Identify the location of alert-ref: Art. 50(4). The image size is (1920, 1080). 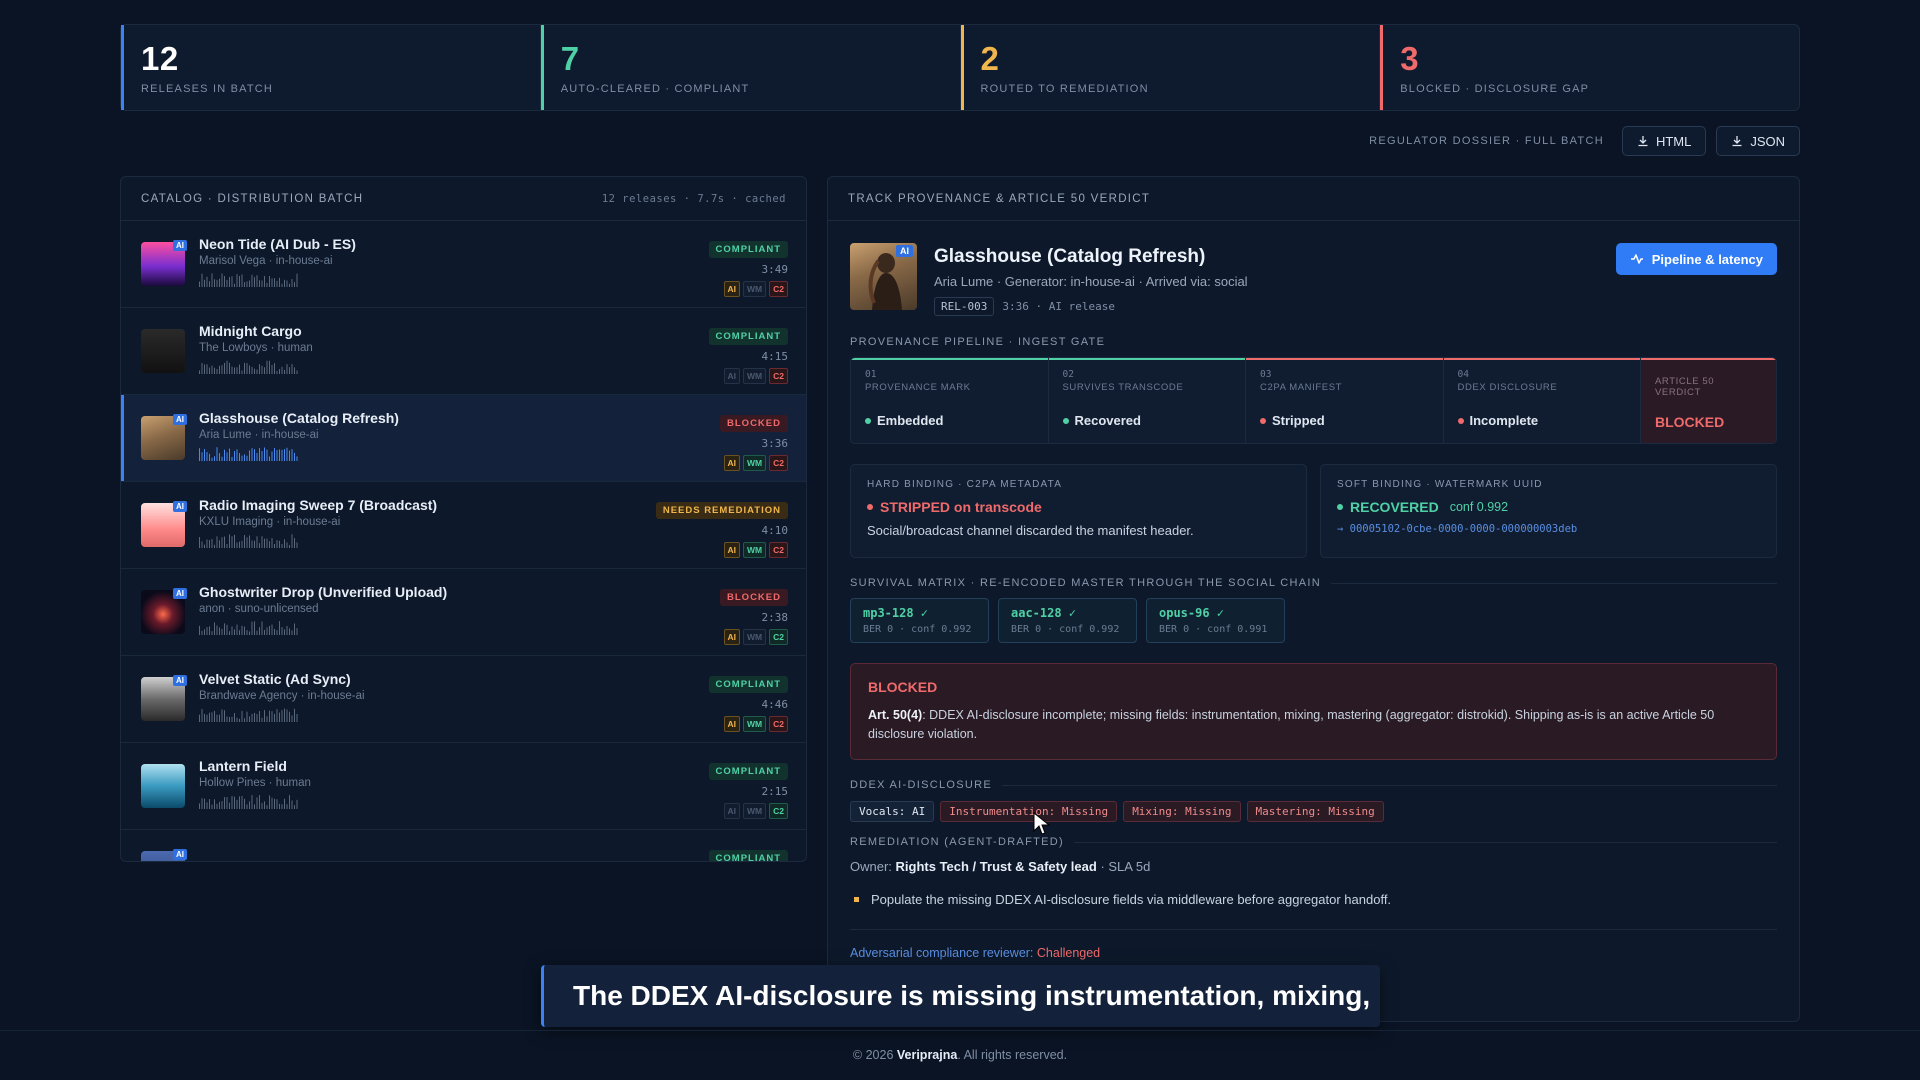
(895, 715).